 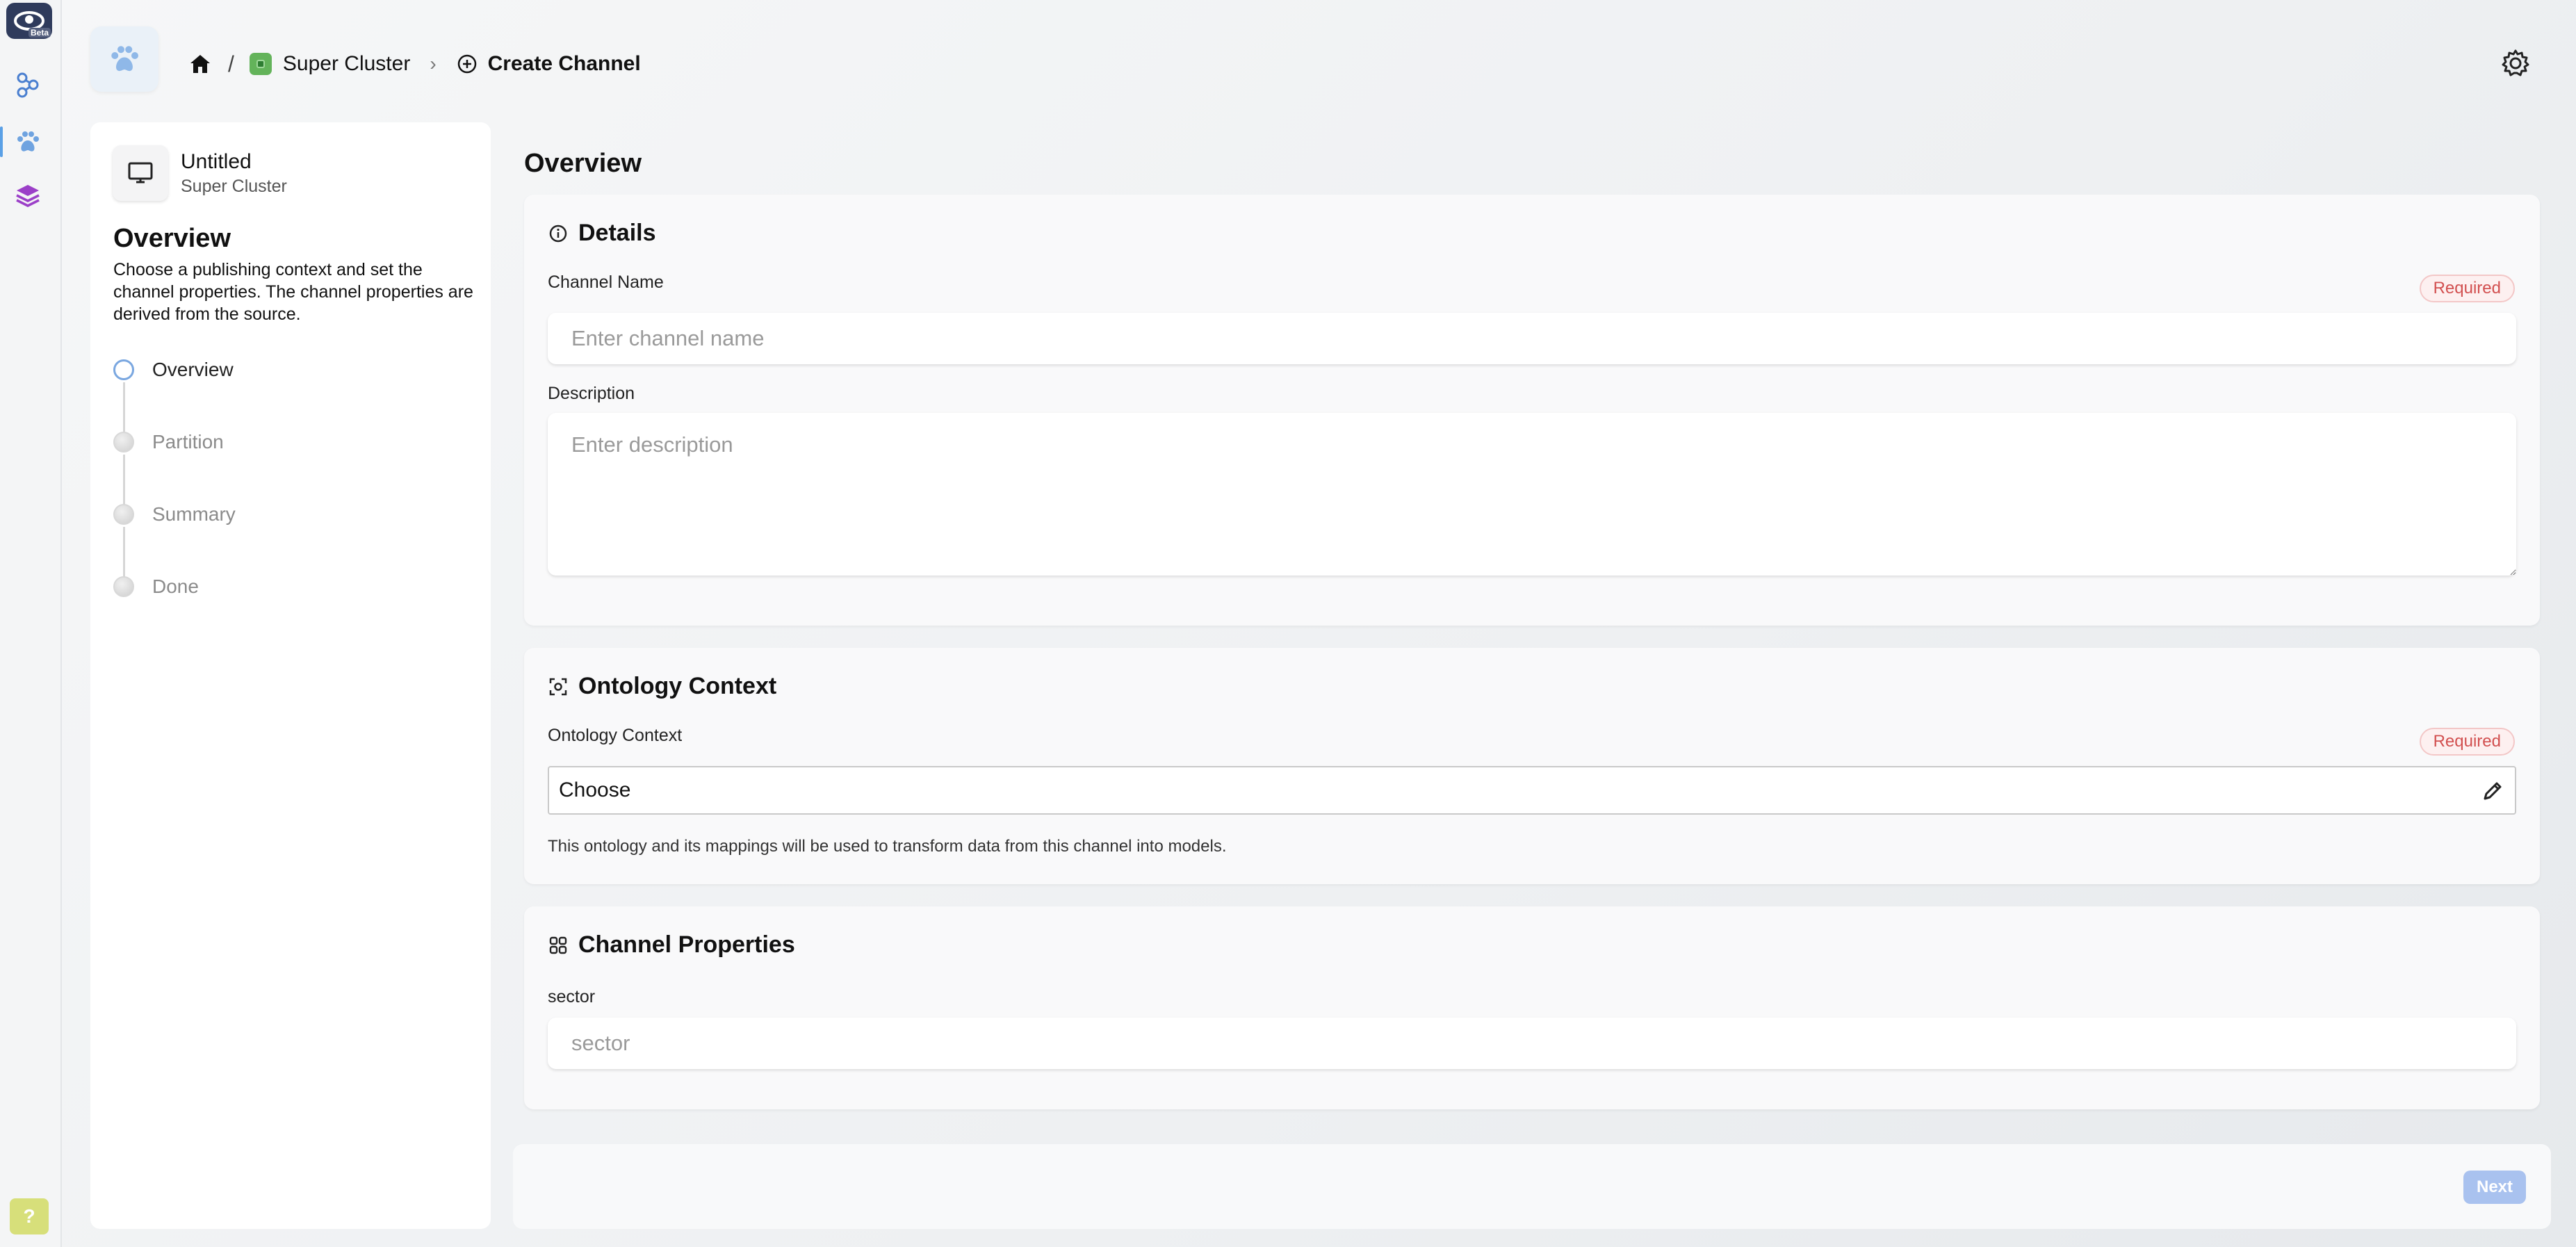 What do you see at coordinates (414, 64) in the screenshot?
I see `breadcrumb: / Super Cluster › Create Channel` at bounding box center [414, 64].